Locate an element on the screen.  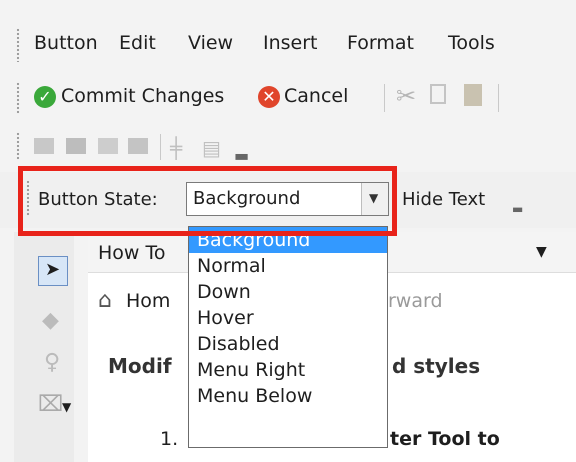
menu-insert: Insert is located at coordinates (290, 43).